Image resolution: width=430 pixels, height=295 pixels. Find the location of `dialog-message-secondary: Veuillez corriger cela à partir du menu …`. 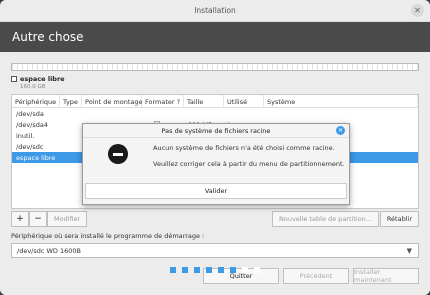

dialog-message-secondary: Veuillez corriger cela à partir du menu … is located at coordinates (249, 164).